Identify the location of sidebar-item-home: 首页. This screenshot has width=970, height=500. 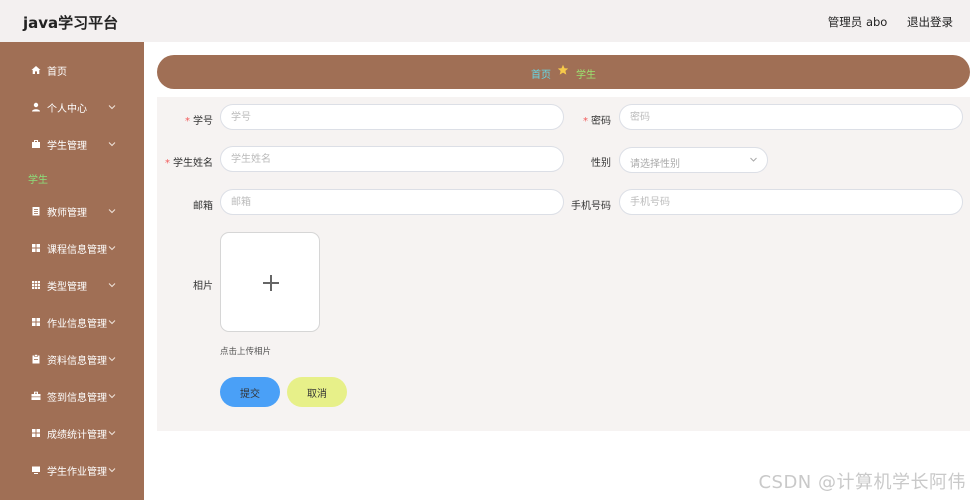
(72, 70).